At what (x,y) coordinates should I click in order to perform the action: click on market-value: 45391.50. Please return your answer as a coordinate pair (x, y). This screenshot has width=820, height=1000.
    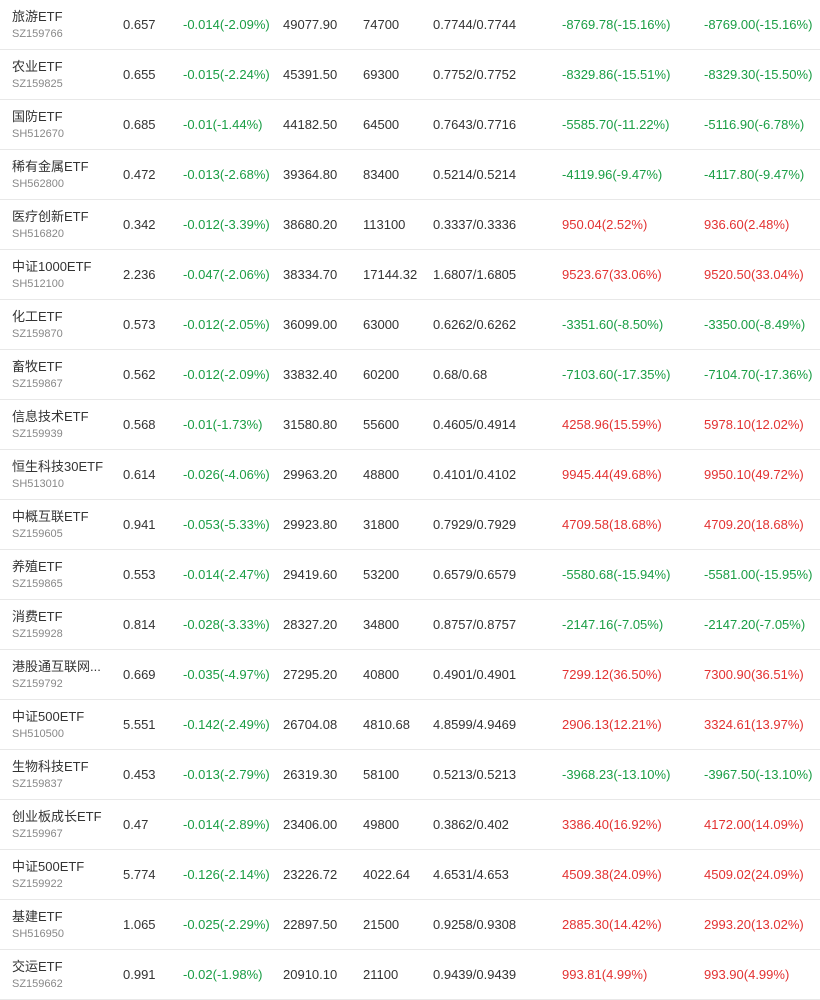
    Looking at the image, I should click on (310, 74).